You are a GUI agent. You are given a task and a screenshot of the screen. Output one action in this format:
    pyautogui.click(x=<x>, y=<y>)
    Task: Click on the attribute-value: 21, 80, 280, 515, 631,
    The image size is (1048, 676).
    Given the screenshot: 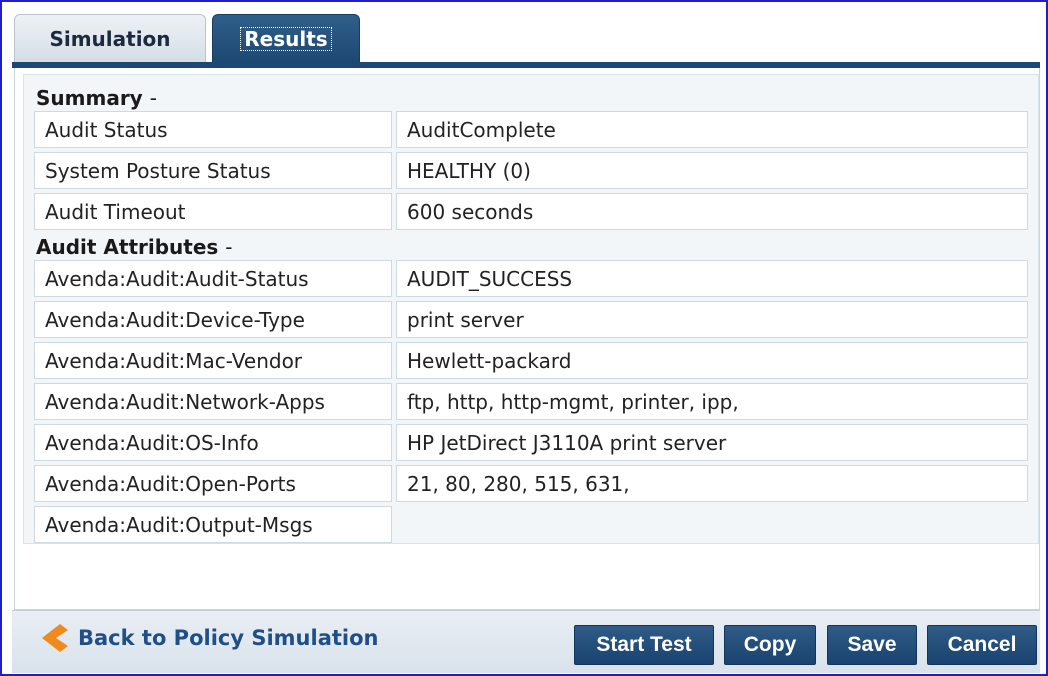 What is the action you would take?
    pyautogui.click(x=712, y=483)
    